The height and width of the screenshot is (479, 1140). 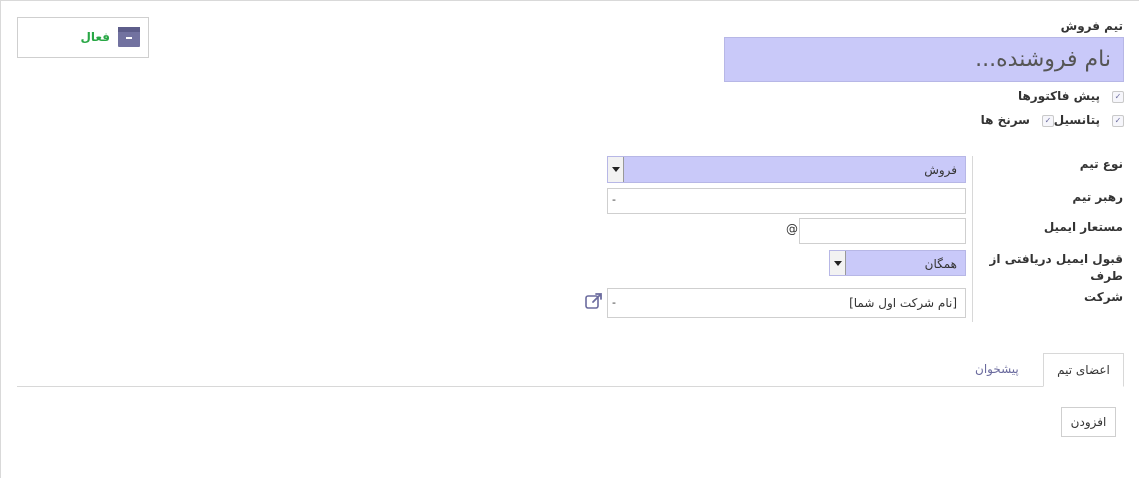 What do you see at coordinates (792, 229) in the screenshot?
I see `email-at-sign: @` at bounding box center [792, 229].